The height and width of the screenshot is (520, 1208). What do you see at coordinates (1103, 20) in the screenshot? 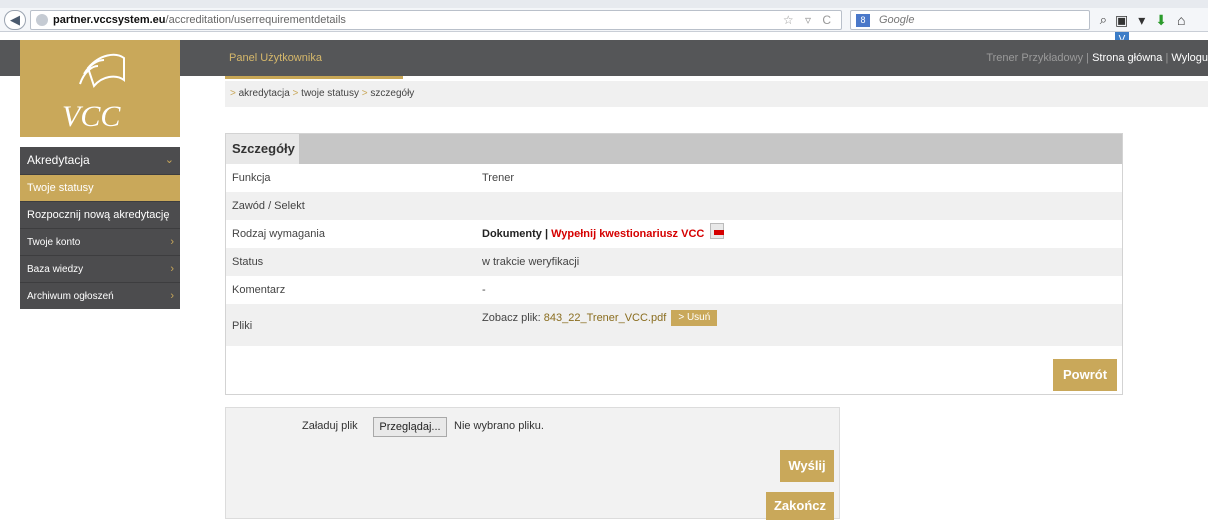
I see `search-icon: ⌕` at bounding box center [1103, 20].